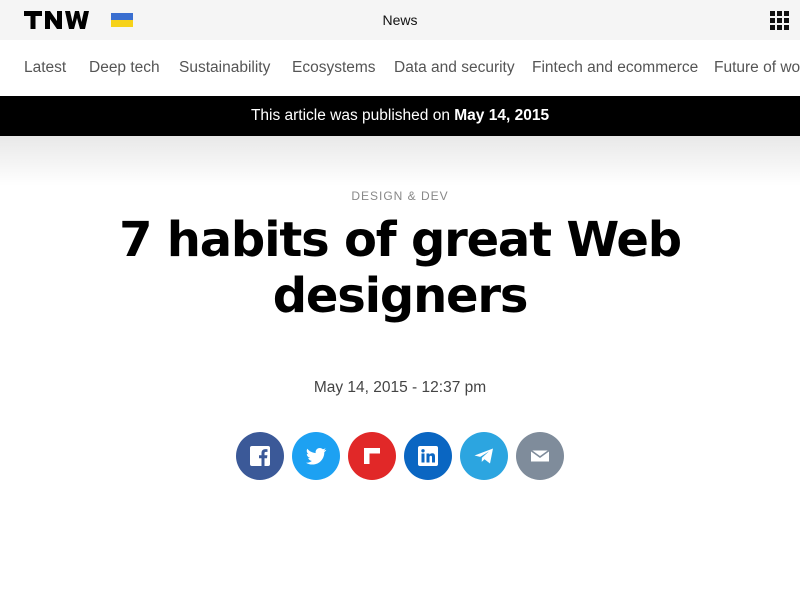 The height and width of the screenshot is (600, 800). I want to click on nav-item-ecosystems: Ecosystems, so click(334, 68).